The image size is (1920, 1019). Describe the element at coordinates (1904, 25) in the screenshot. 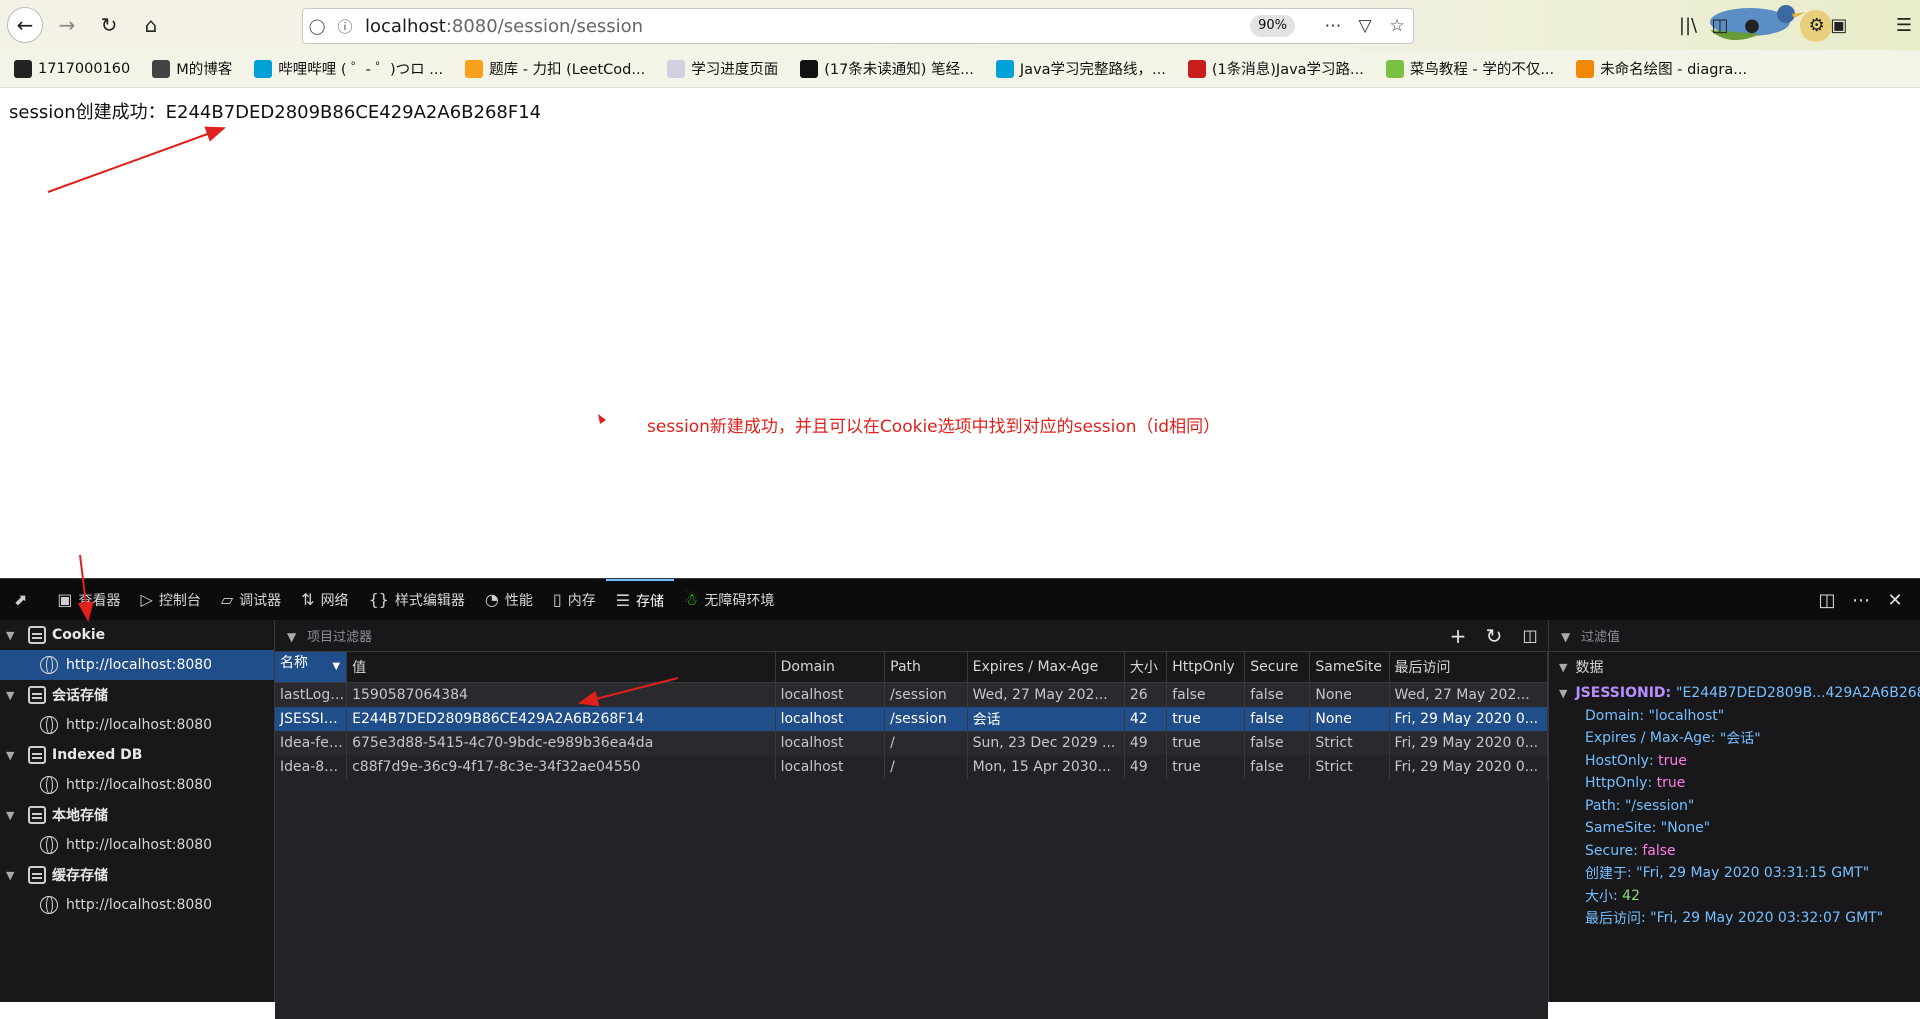

I see `menu-icon: ☰` at that location.